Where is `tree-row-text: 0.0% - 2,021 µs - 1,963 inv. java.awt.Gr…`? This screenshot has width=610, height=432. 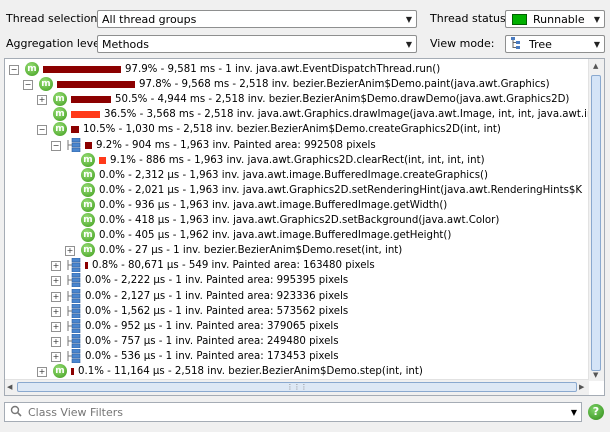
tree-row-text: 0.0% - 2,021 µs - 1,963 inv. java.awt.Gr… is located at coordinates (341, 190).